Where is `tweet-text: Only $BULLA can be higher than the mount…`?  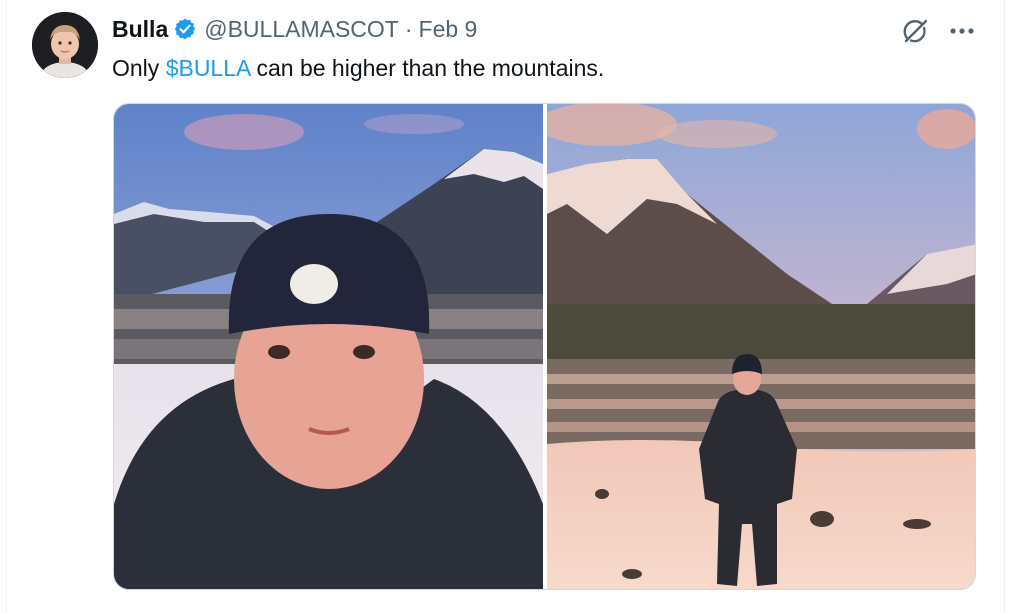
tweet-text: Only $BULLA can be higher than the mount… is located at coordinates (358, 68).